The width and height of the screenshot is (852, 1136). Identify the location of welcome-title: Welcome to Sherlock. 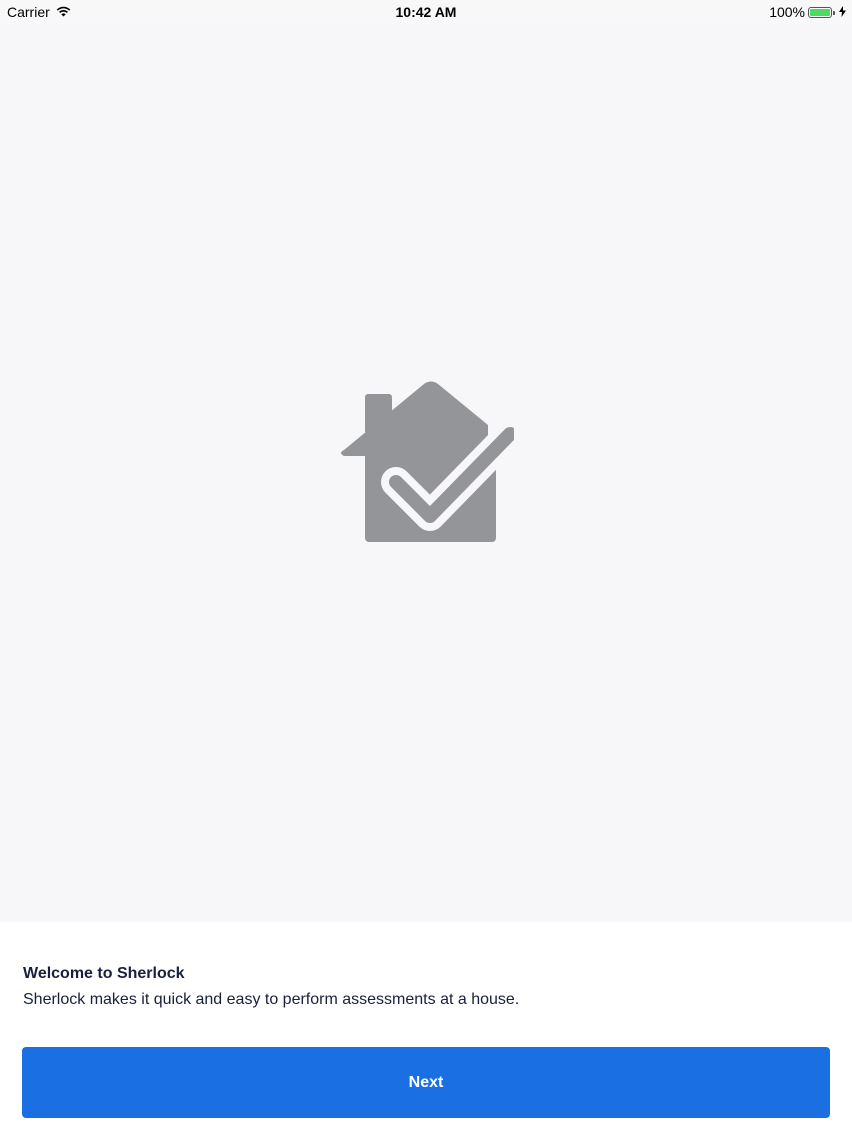
(104, 973).